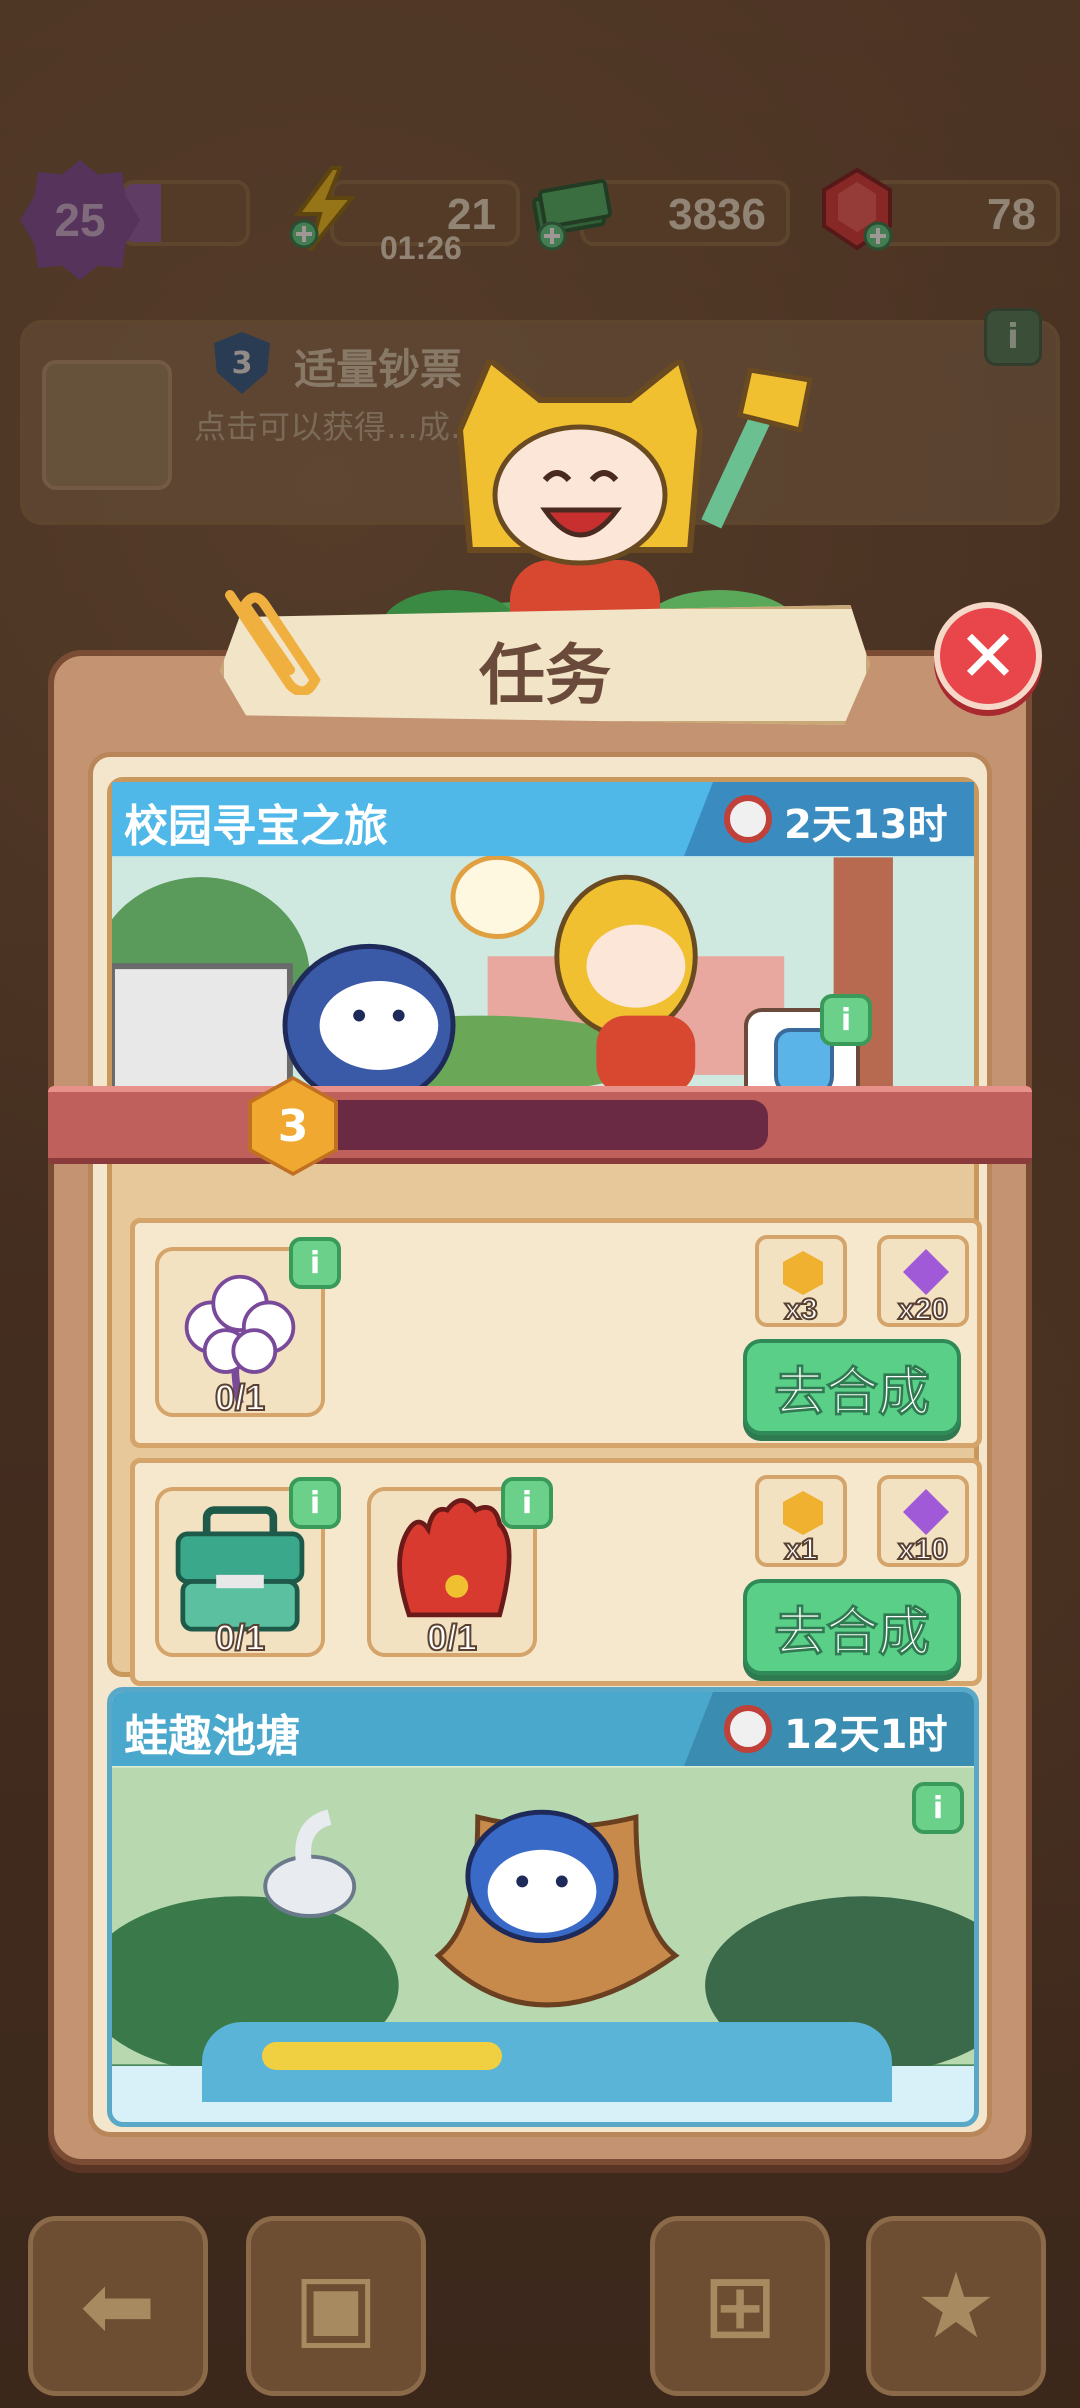 Image resolution: width=1080 pixels, height=2408 pixels. I want to click on event-progress-ribbon: 3, so click(540, 1126).